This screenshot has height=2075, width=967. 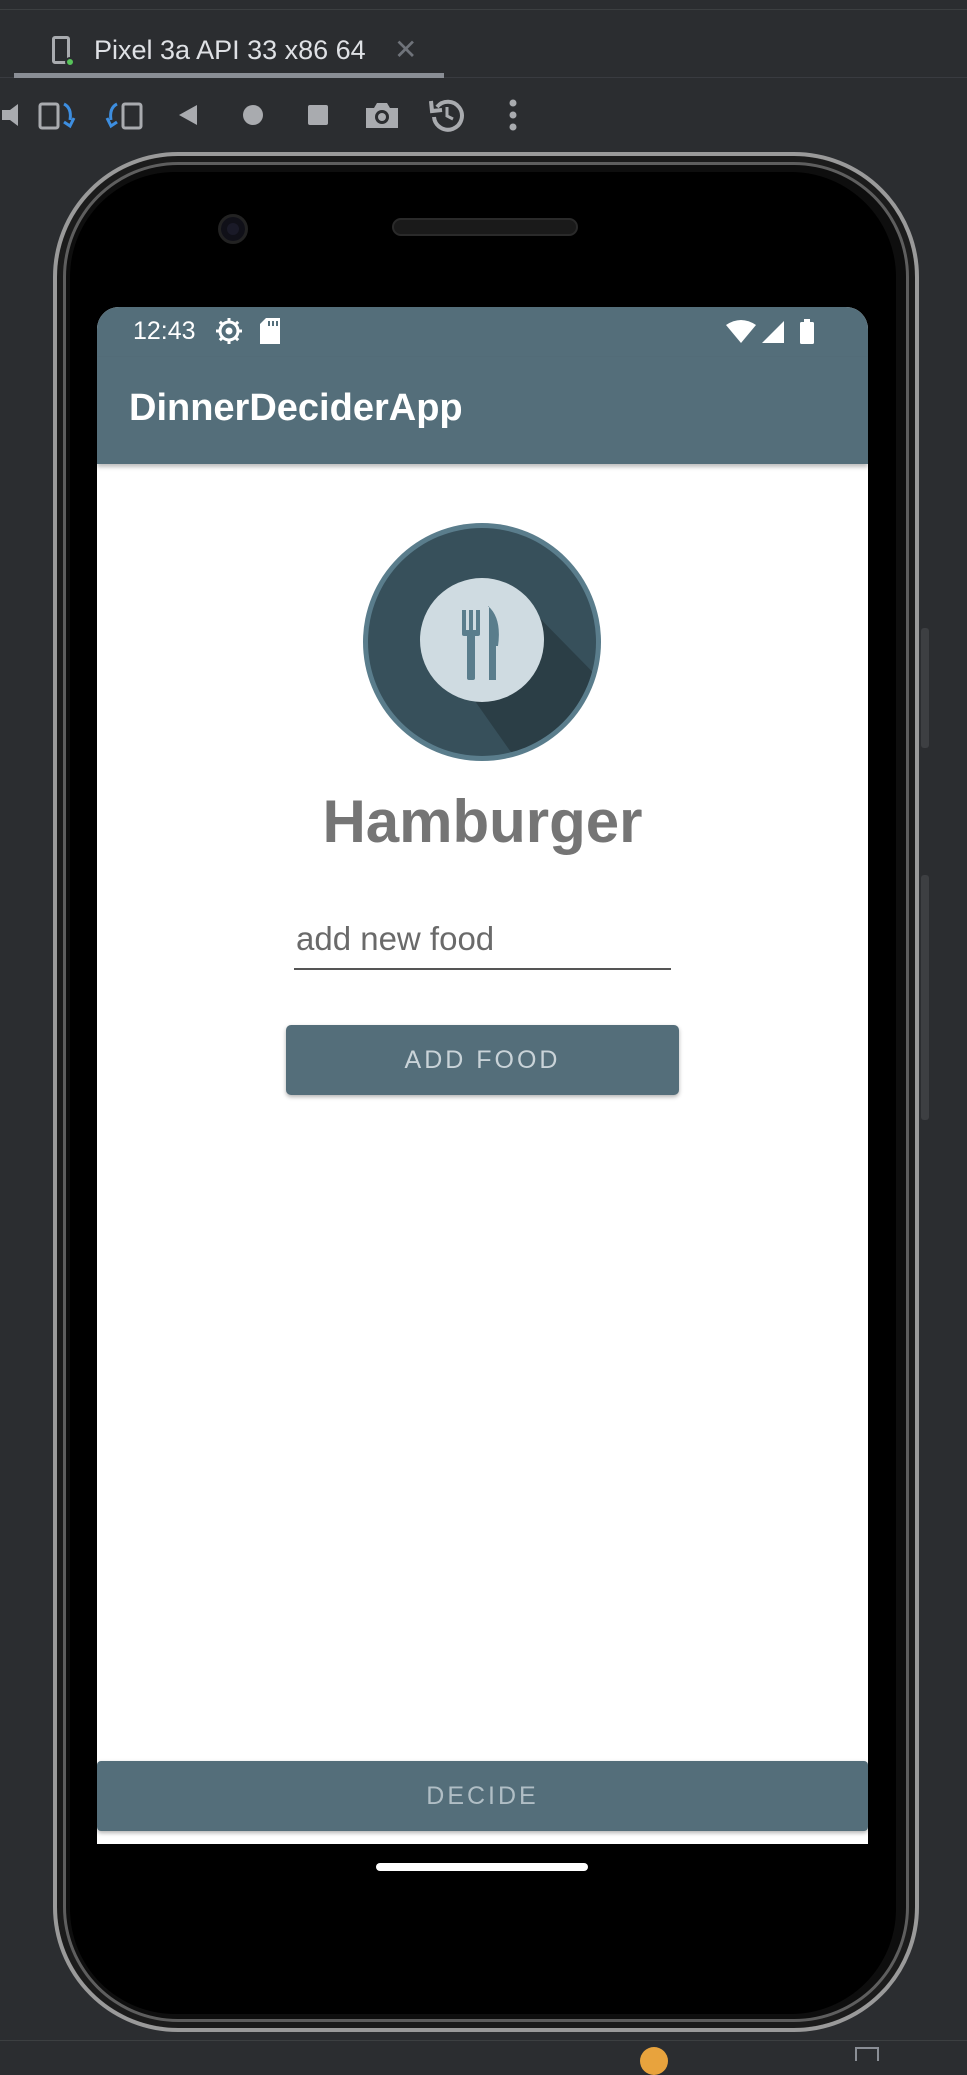 I want to click on device-tab: Pixel 3a API 33 x86 64 ✕, so click(x=229, y=49).